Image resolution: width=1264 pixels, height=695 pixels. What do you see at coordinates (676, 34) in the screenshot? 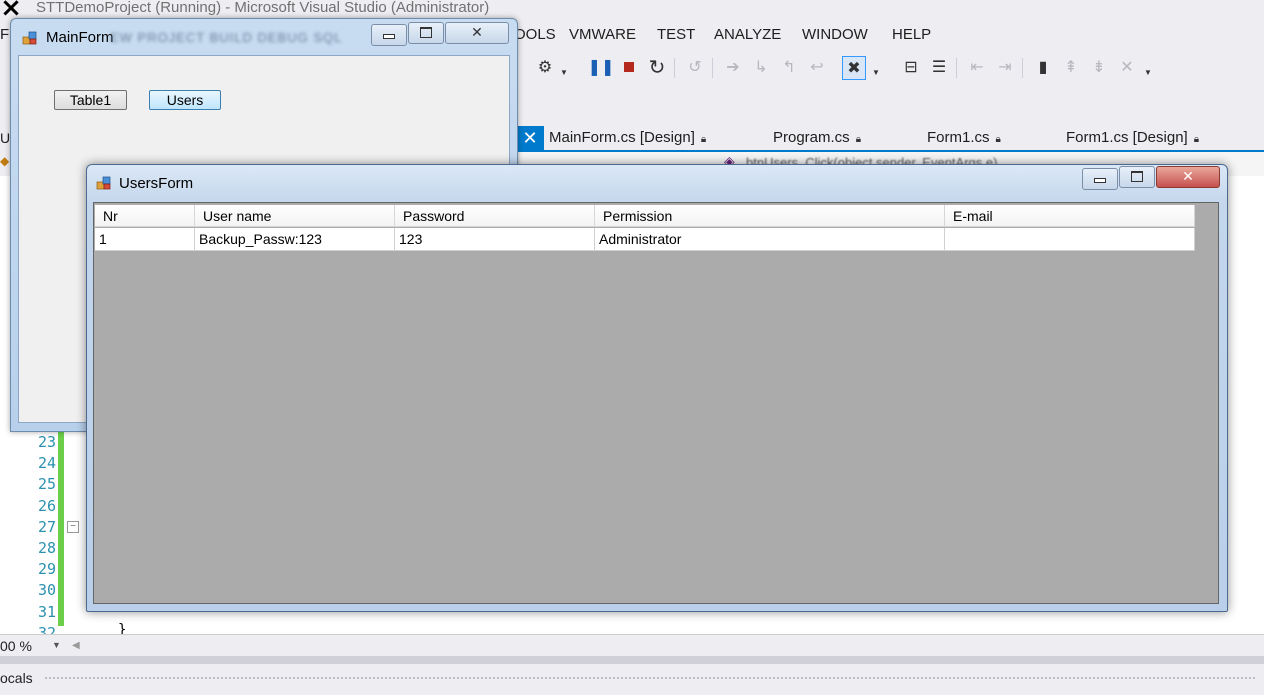
I see `menu-test: TEST` at bounding box center [676, 34].